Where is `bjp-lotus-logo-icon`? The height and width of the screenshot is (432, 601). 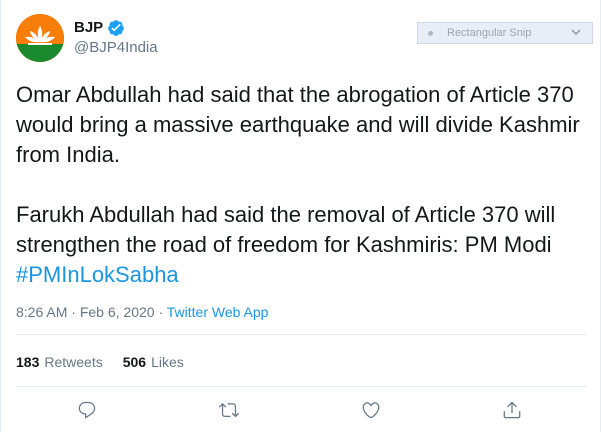
bjp-lotus-logo-icon is located at coordinates (40, 38).